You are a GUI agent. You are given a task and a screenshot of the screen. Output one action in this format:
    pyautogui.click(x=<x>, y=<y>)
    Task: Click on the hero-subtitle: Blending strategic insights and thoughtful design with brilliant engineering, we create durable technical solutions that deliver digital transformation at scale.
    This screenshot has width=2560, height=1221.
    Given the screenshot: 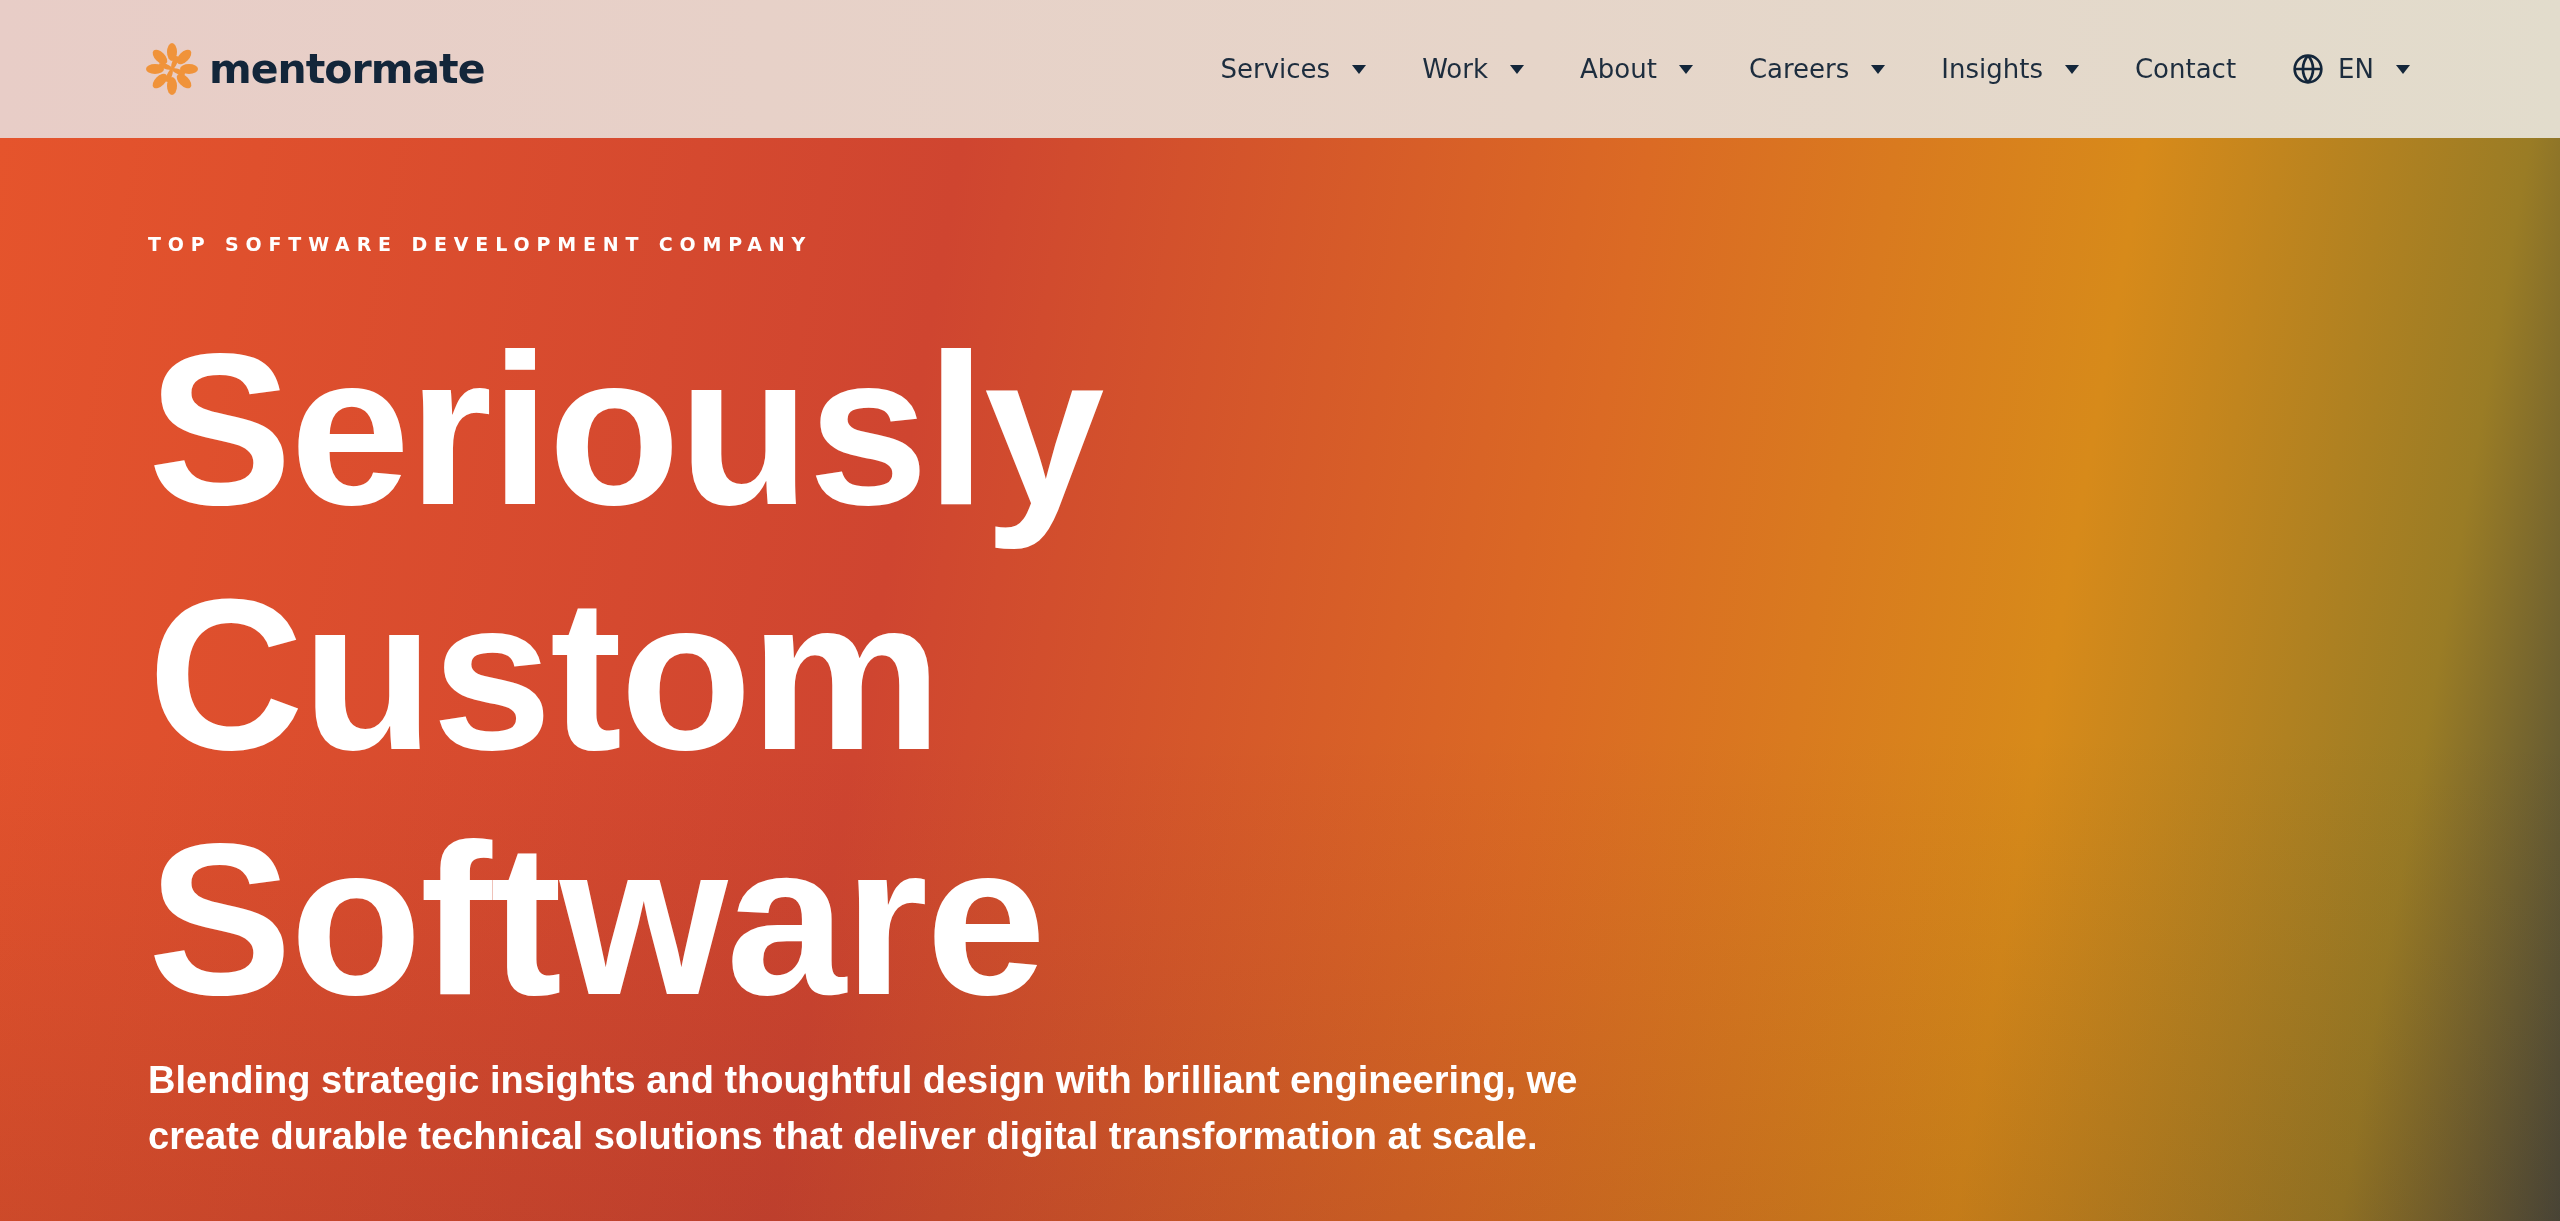 What is the action you would take?
    pyautogui.click(x=863, y=1108)
    